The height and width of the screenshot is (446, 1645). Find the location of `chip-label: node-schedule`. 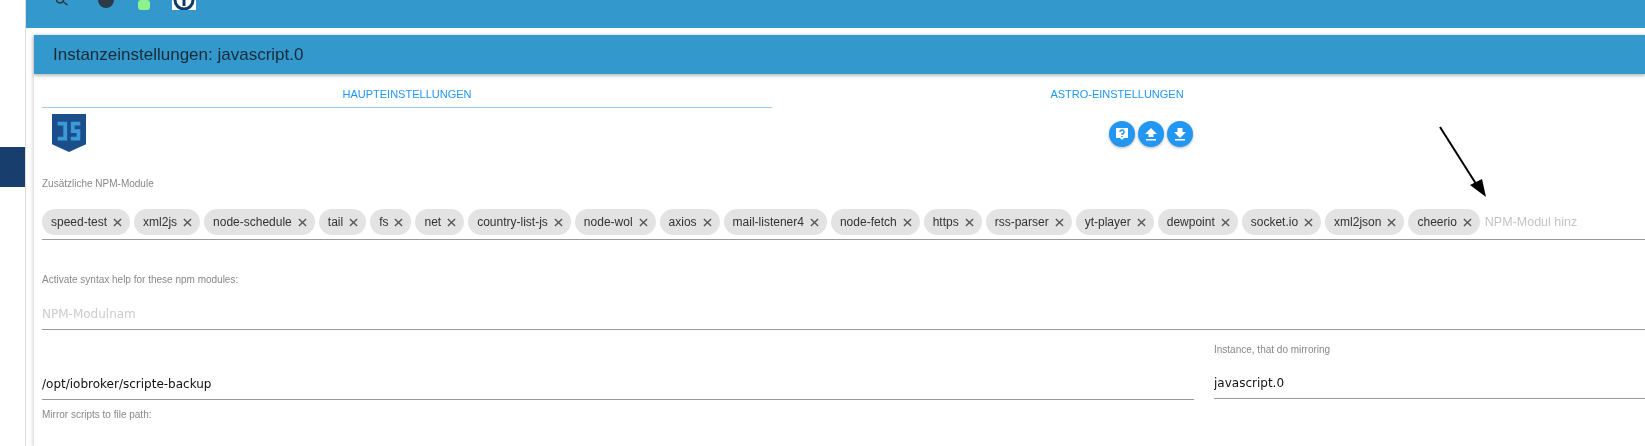

chip-label: node-schedule is located at coordinates (252, 222).